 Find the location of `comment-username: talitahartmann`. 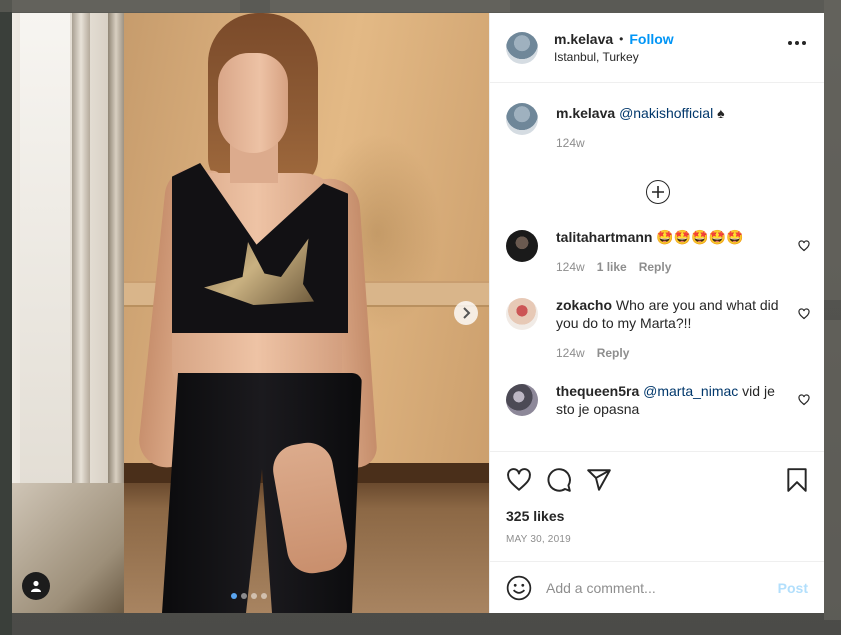

comment-username: talitahartmann is located at coordinates (604, 237).